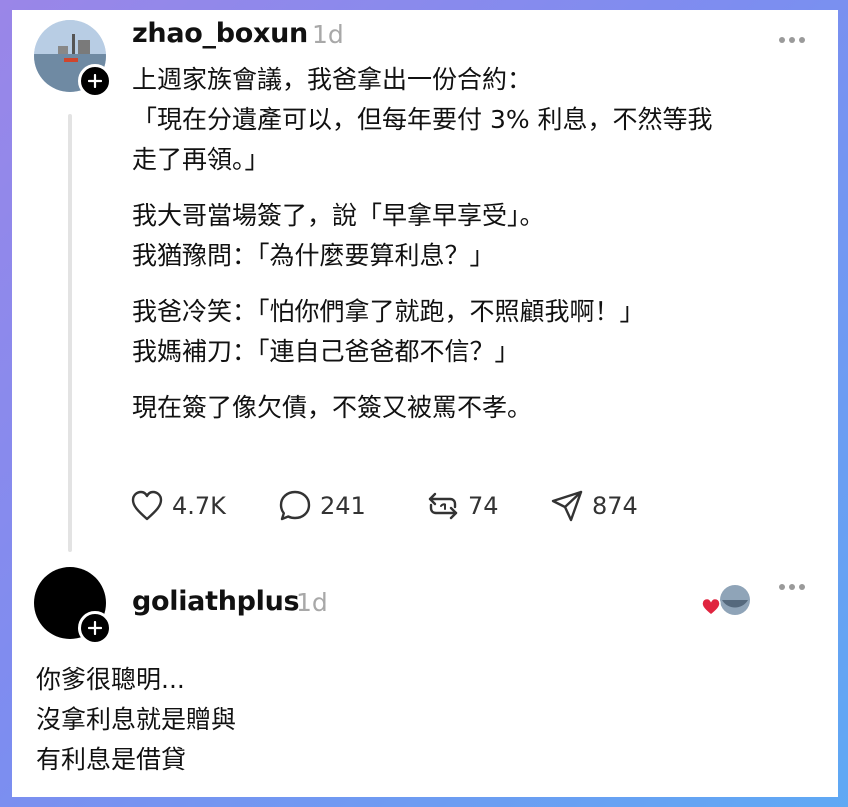  Describe the element at coordinates (313, 255) in the screenshot. I see `post-line: 我猶豫問：「為什麼要算利息？」` at that location.